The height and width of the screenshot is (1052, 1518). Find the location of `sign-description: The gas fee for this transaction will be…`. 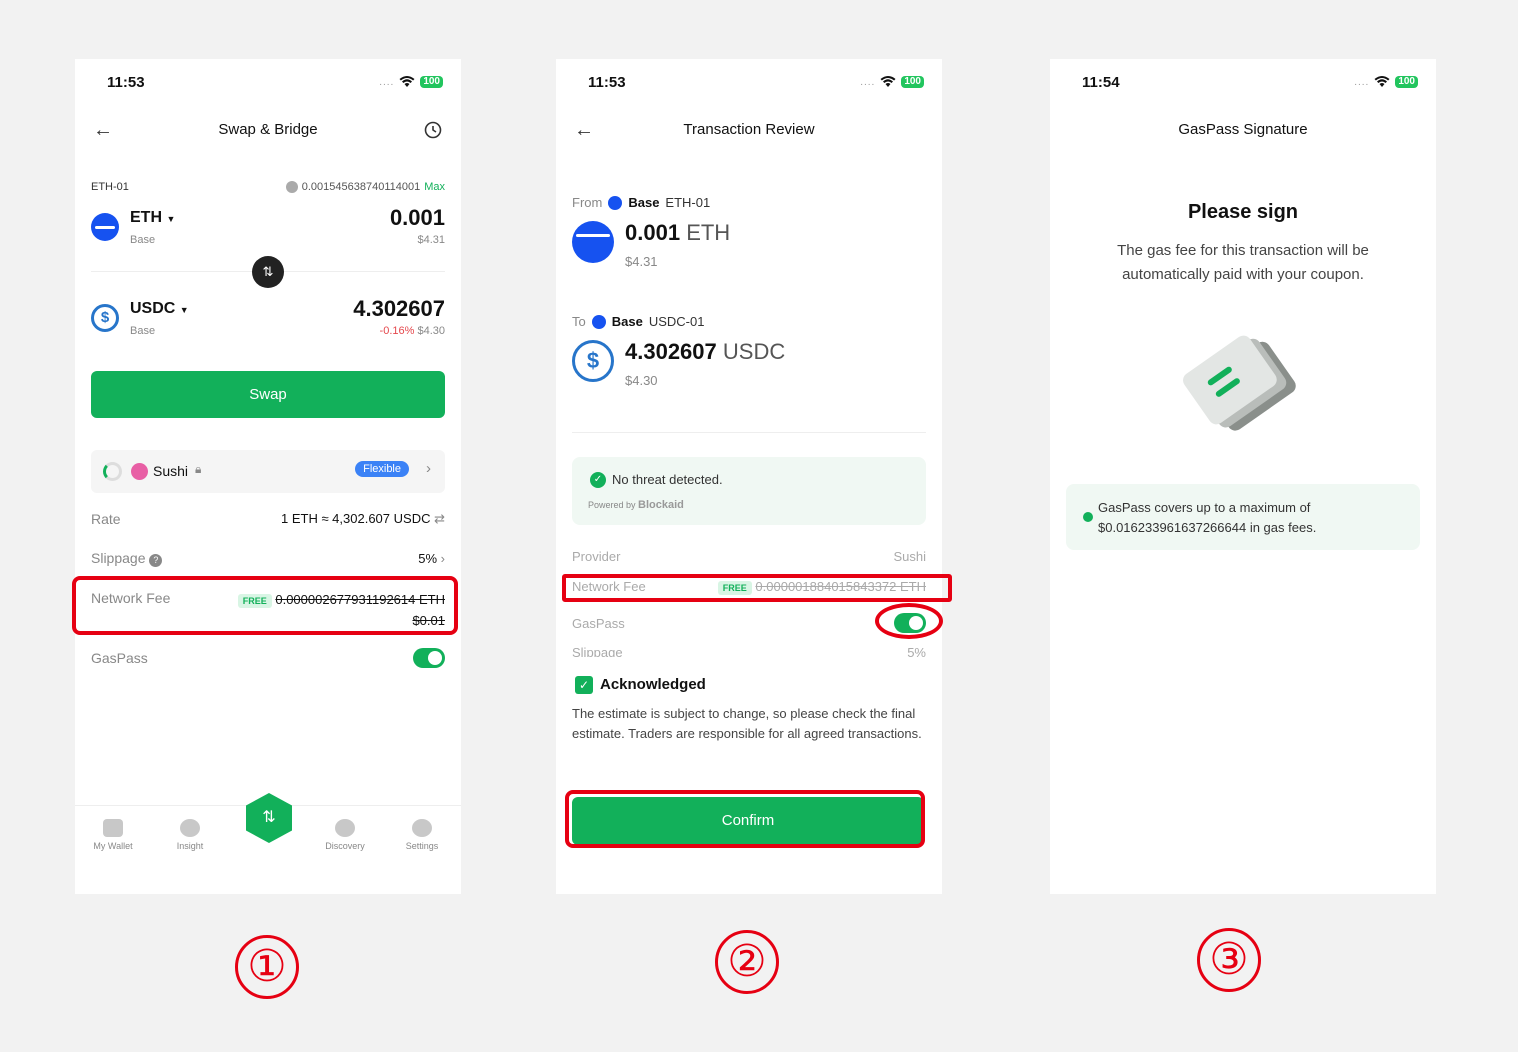

sign-description: The gas fee for this transaction will be… is located at coordinates (1243, 262).